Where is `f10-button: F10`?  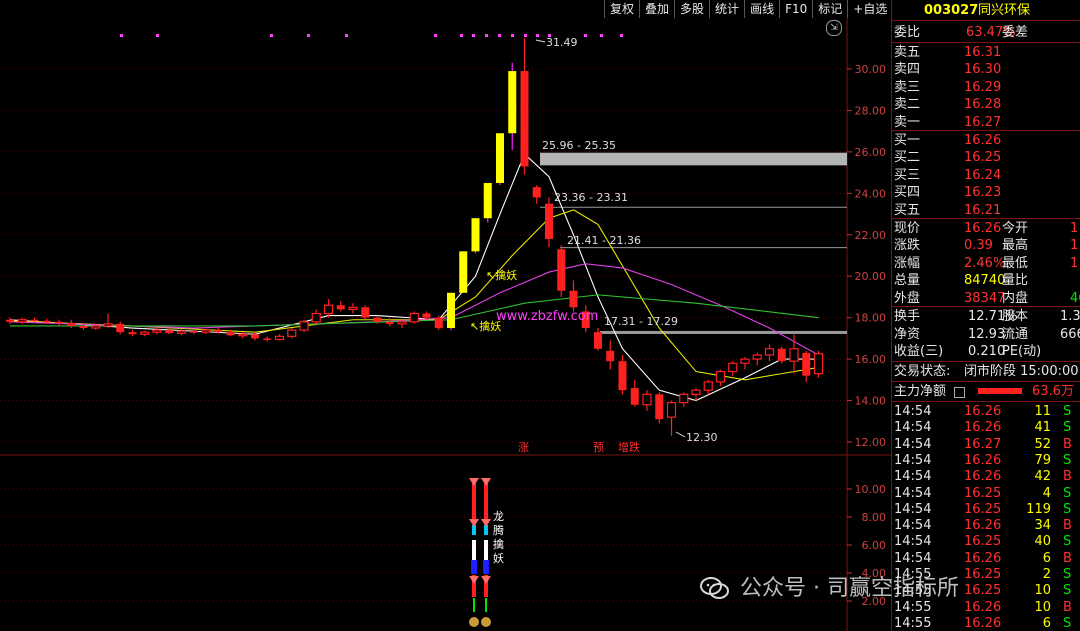 f10-button: F10 is located at coordinates (795, 9).